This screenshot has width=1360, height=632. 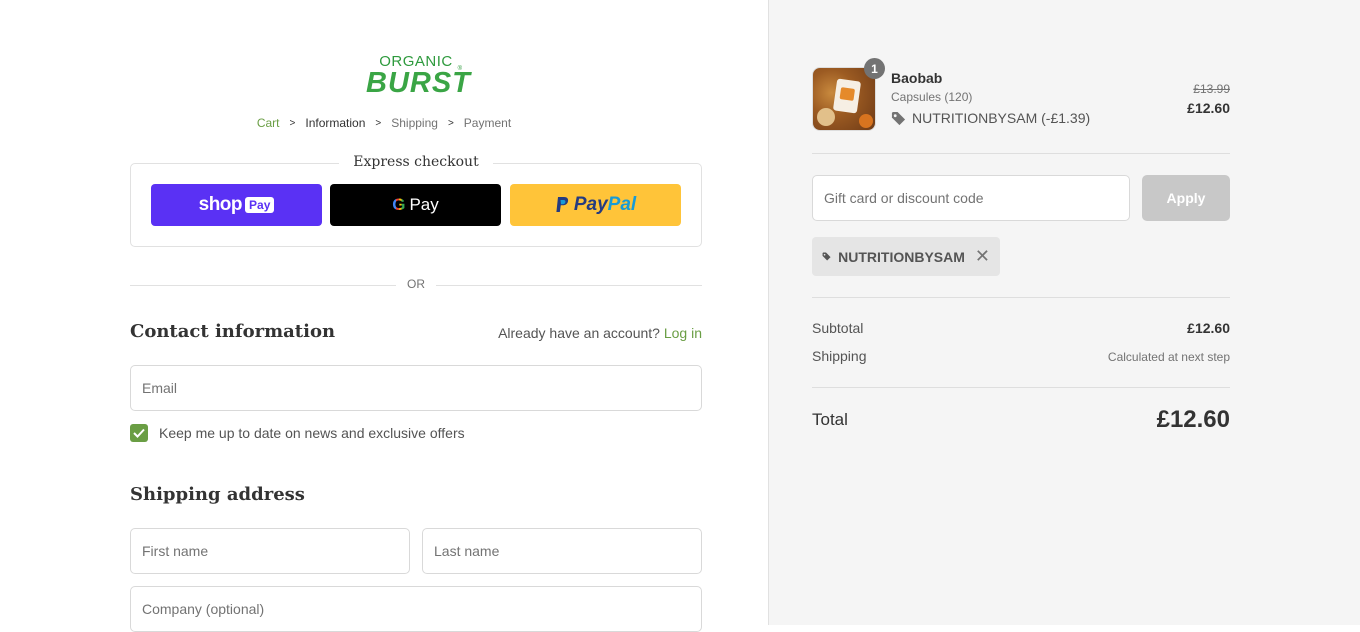 What do you see at coordinates (982, 256) in the screenshot?
I see `remove-discount-icon: ✕` at bounding box center [982, 256].